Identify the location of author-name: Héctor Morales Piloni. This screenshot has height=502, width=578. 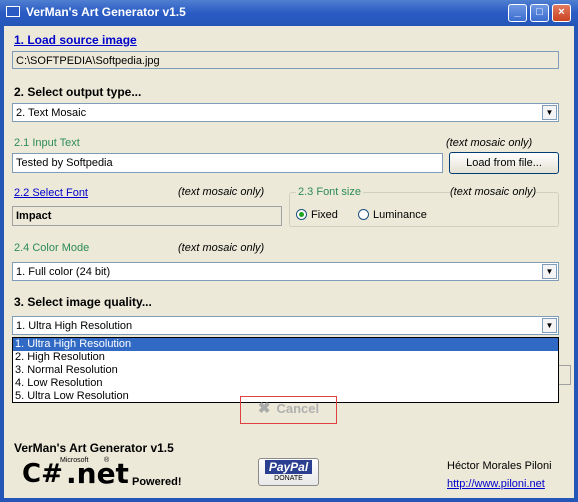
(499, 466).